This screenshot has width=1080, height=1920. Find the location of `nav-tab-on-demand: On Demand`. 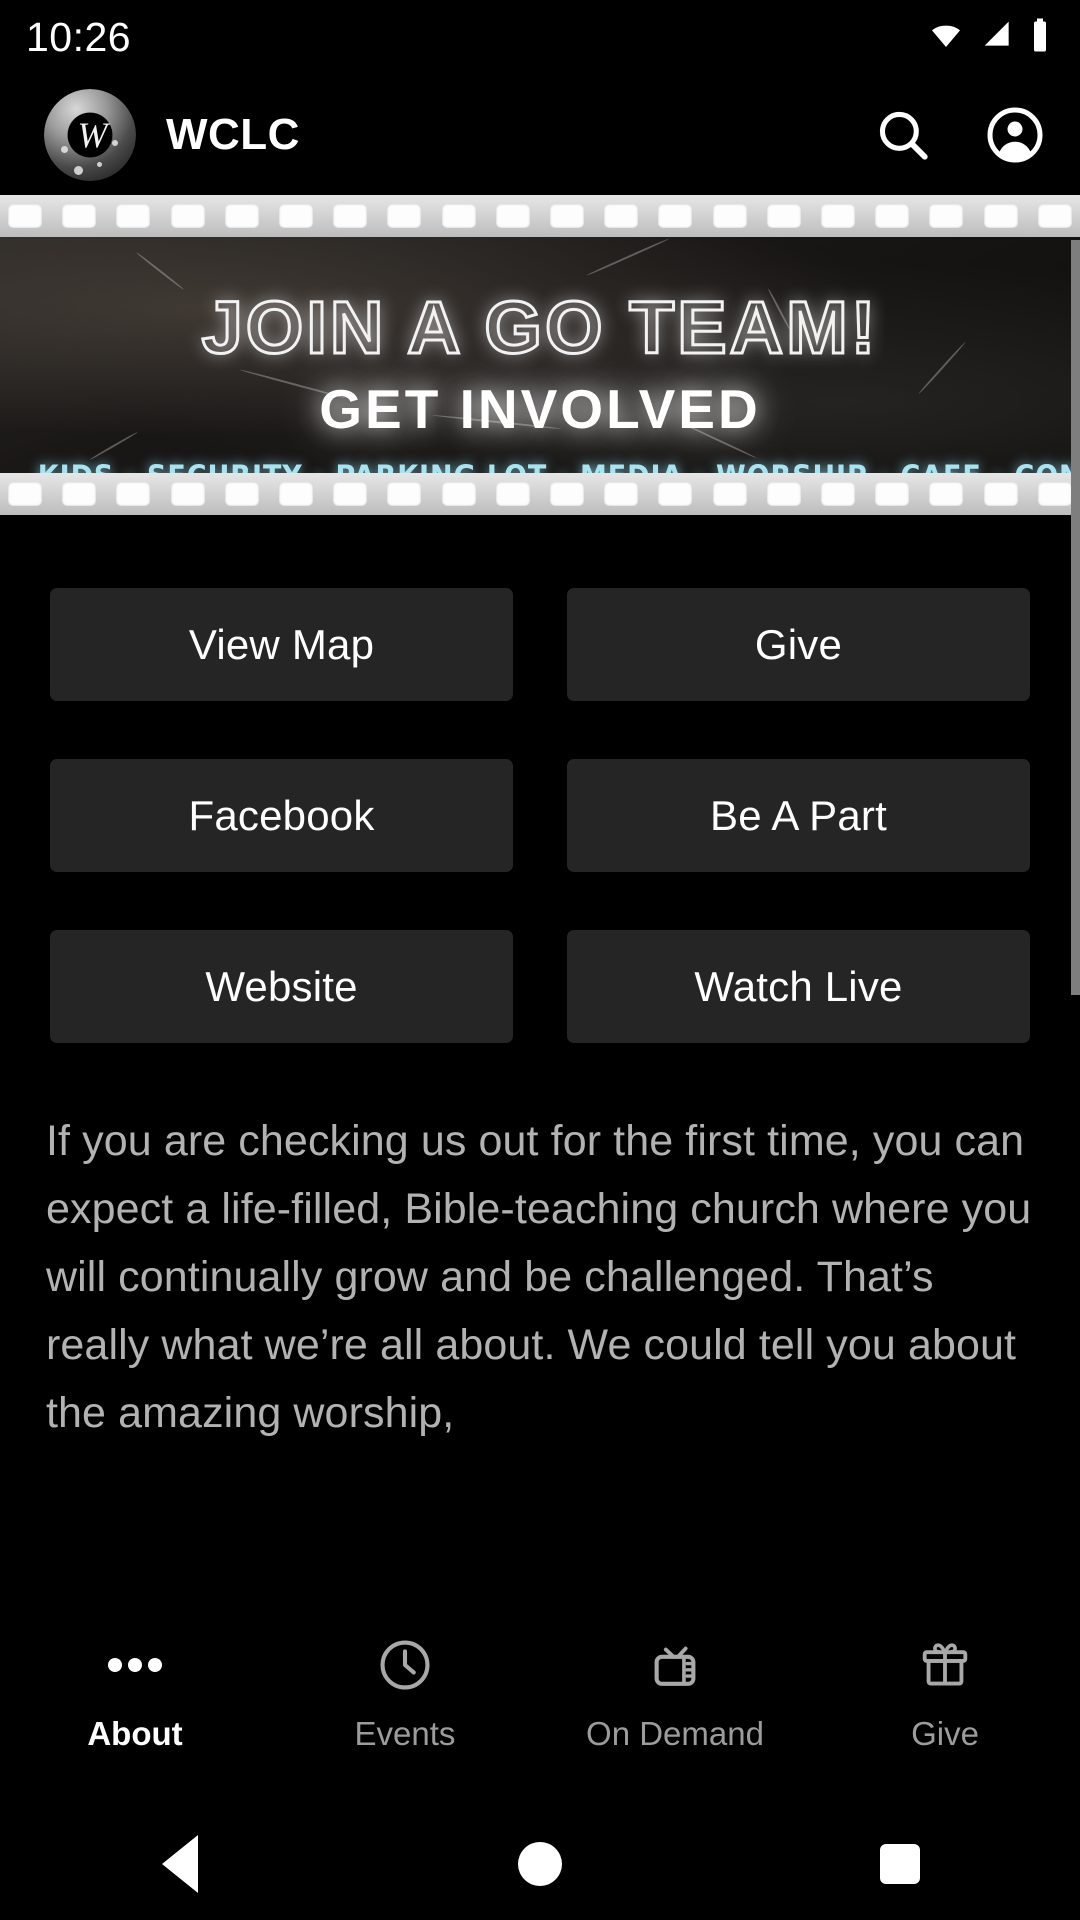

nav-tab-on-demand: On Demand is located at coordinates (675, 1694).